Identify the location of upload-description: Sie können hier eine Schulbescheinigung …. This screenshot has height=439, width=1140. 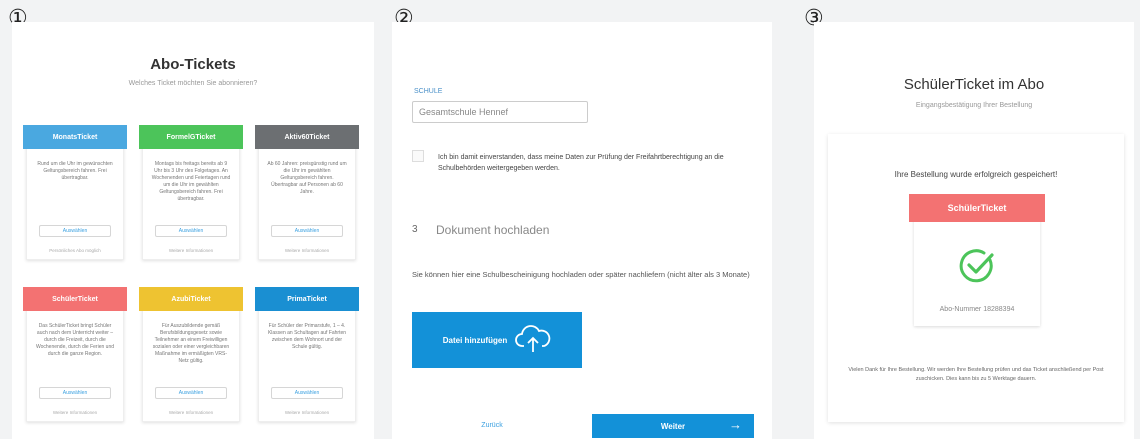
(581, 274).